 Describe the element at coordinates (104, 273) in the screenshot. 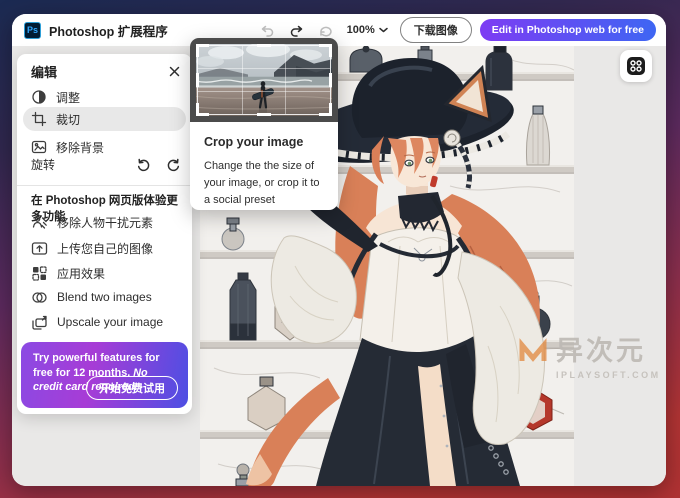

I see `feature-apply-effects: 应用效果` at that location.